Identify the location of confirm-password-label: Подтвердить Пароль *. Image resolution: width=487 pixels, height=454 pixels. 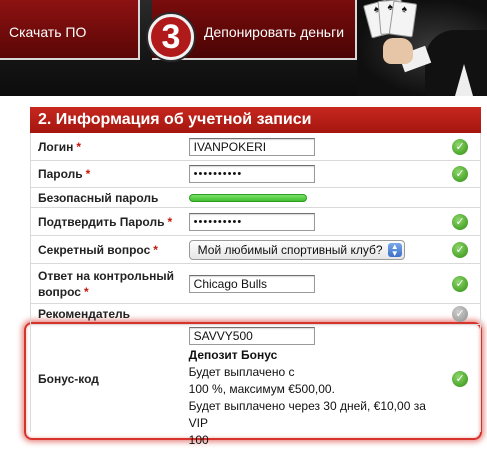
(105, 221).